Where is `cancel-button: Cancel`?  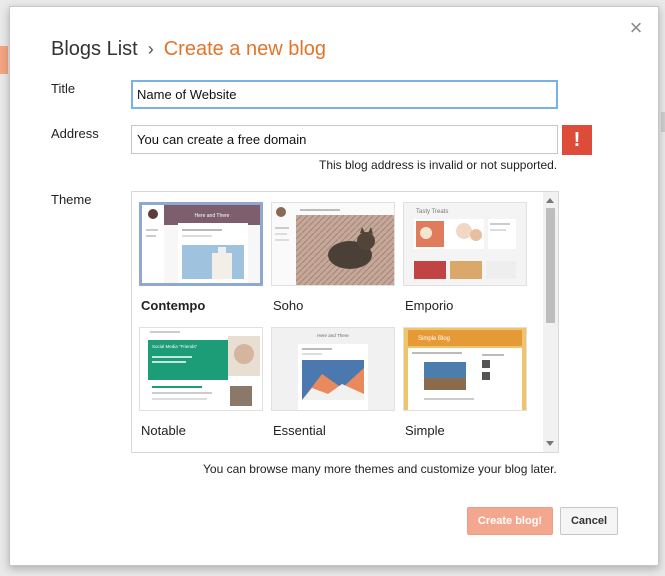 cancel-button: Cancel is located at coordinates (589, 521).